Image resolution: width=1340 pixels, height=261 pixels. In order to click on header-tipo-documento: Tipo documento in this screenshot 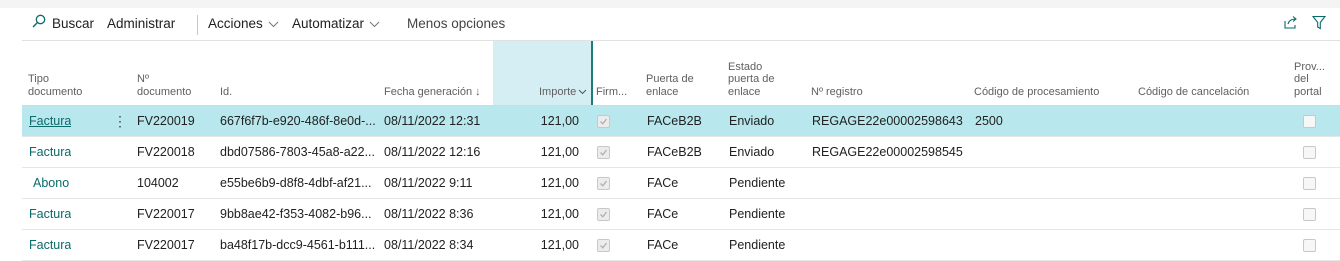, I will do `click(55, 85)`.